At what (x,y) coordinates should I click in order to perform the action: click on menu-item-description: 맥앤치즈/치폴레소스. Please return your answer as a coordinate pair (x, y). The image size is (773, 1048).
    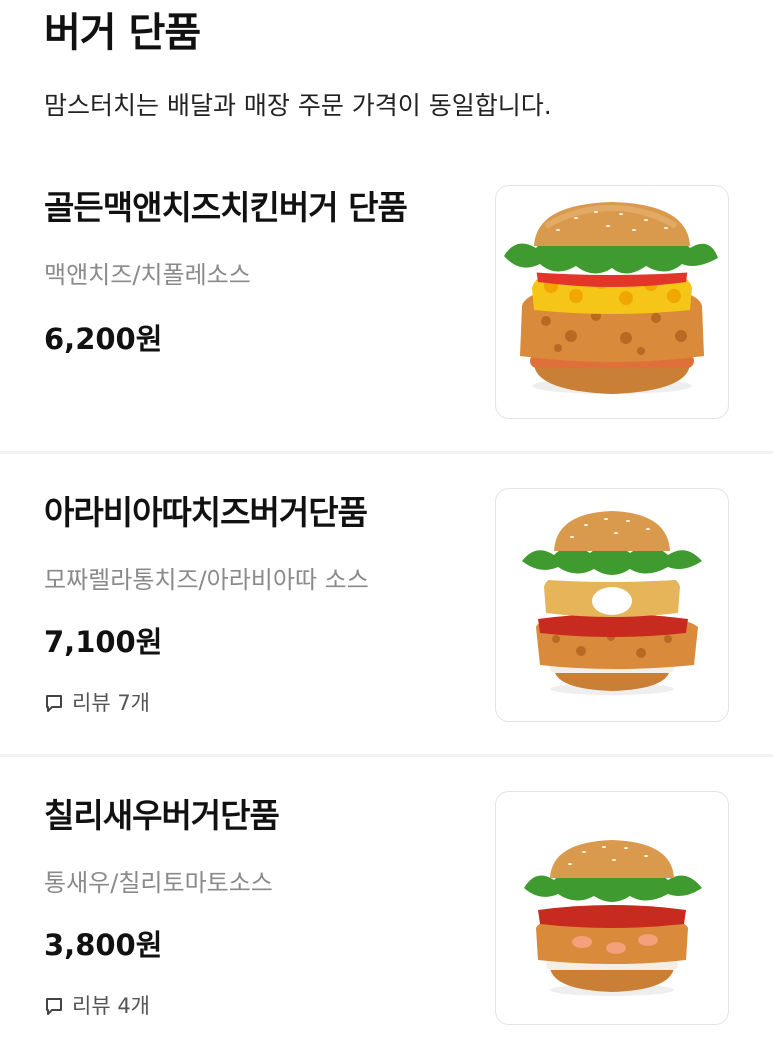
    Looking at the image, I should click on (147, 275).